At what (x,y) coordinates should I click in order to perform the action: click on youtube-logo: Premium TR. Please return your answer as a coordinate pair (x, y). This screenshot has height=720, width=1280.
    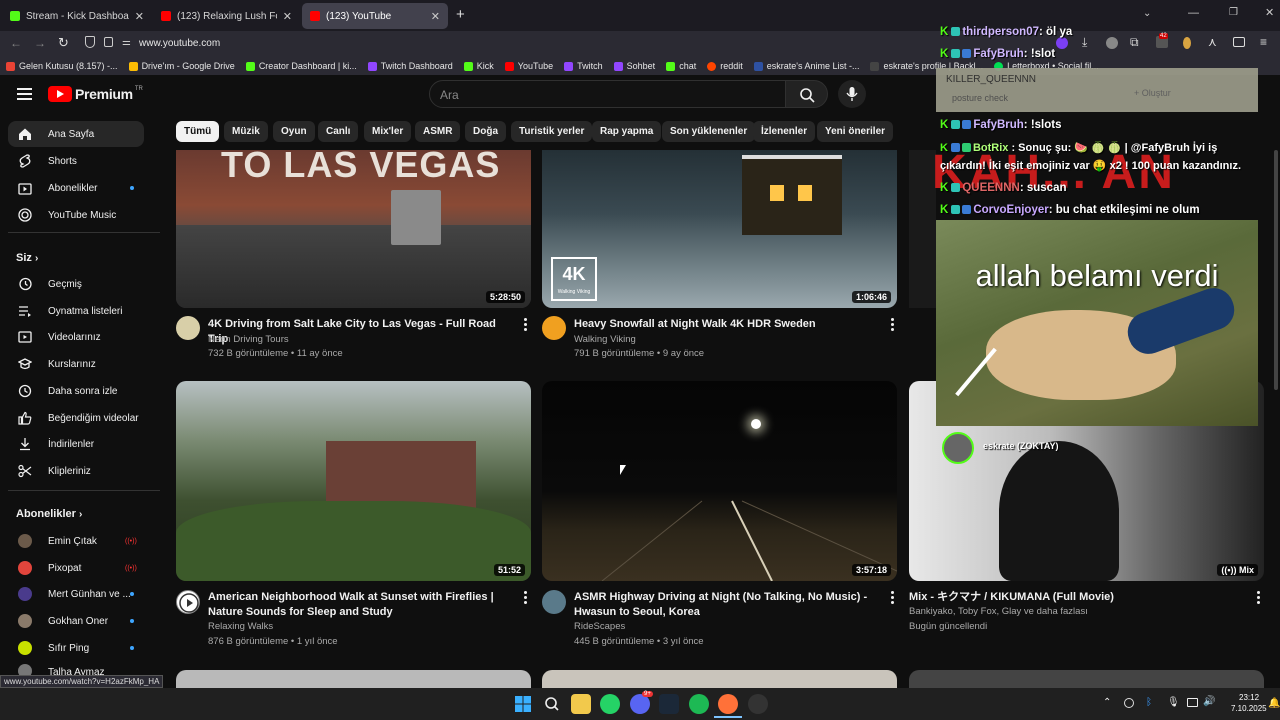
    Looking at the image, I should click on (95, 94).